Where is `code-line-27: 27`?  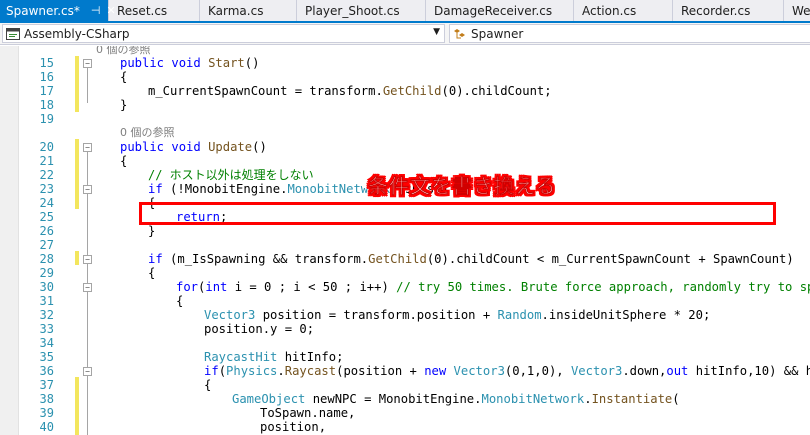
code-line-27: 27 is located at coordinates (405, 245).